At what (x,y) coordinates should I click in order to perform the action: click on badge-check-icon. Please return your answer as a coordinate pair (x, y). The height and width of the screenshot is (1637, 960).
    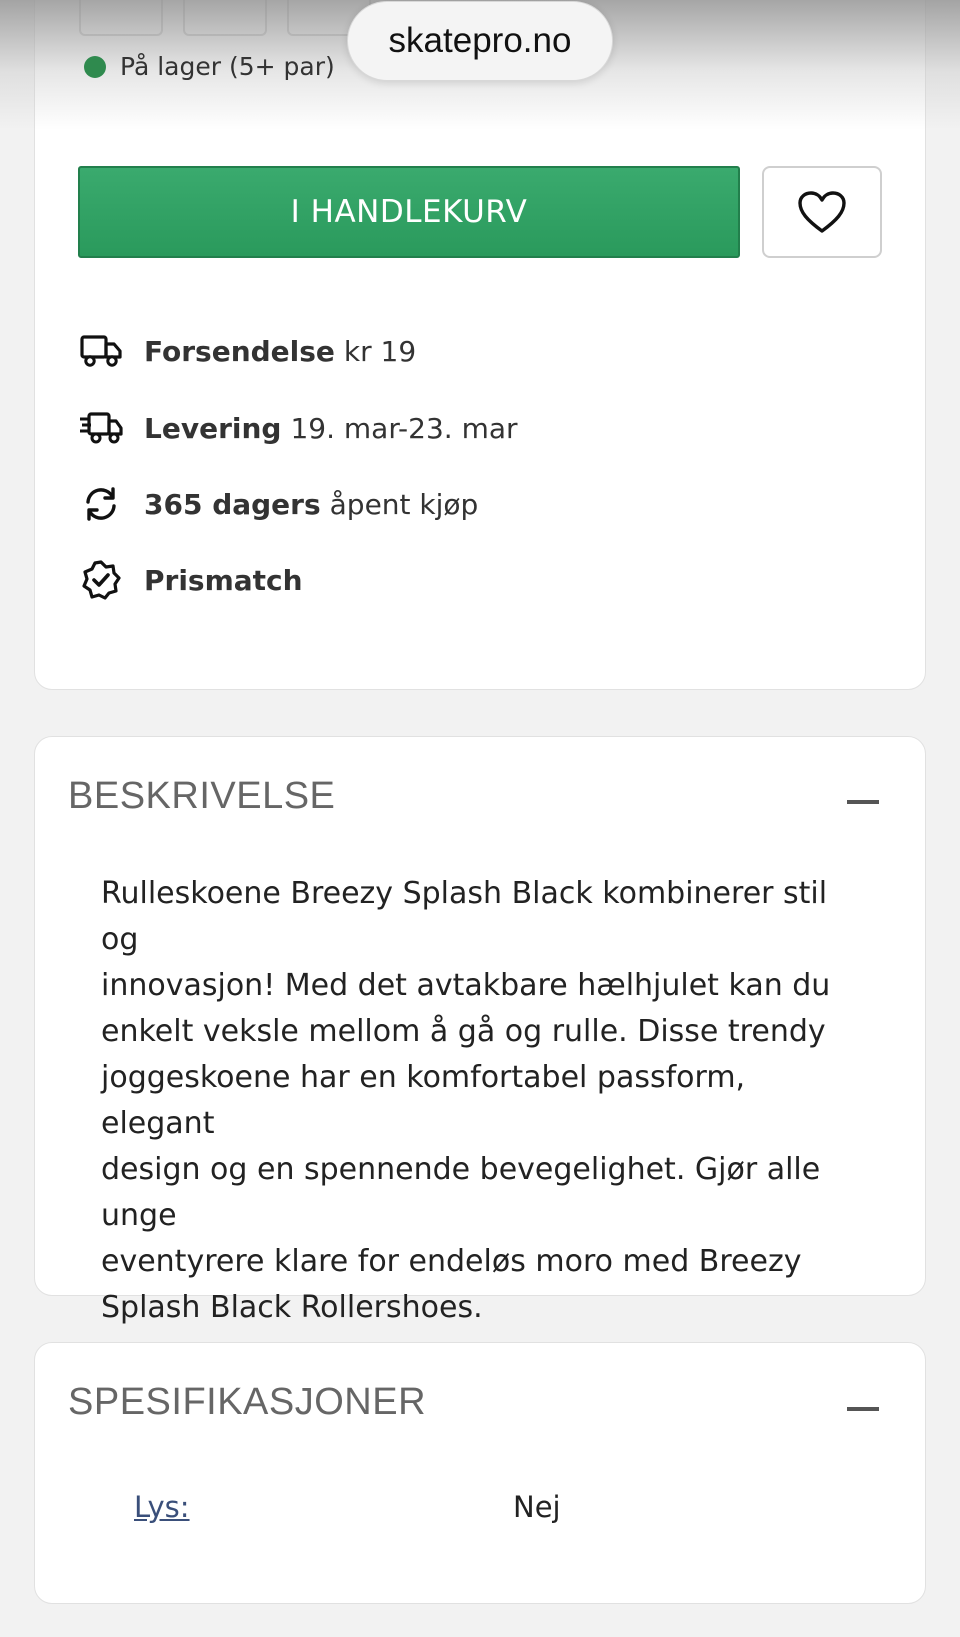
    Looking at the image, I should click on (101, 580).